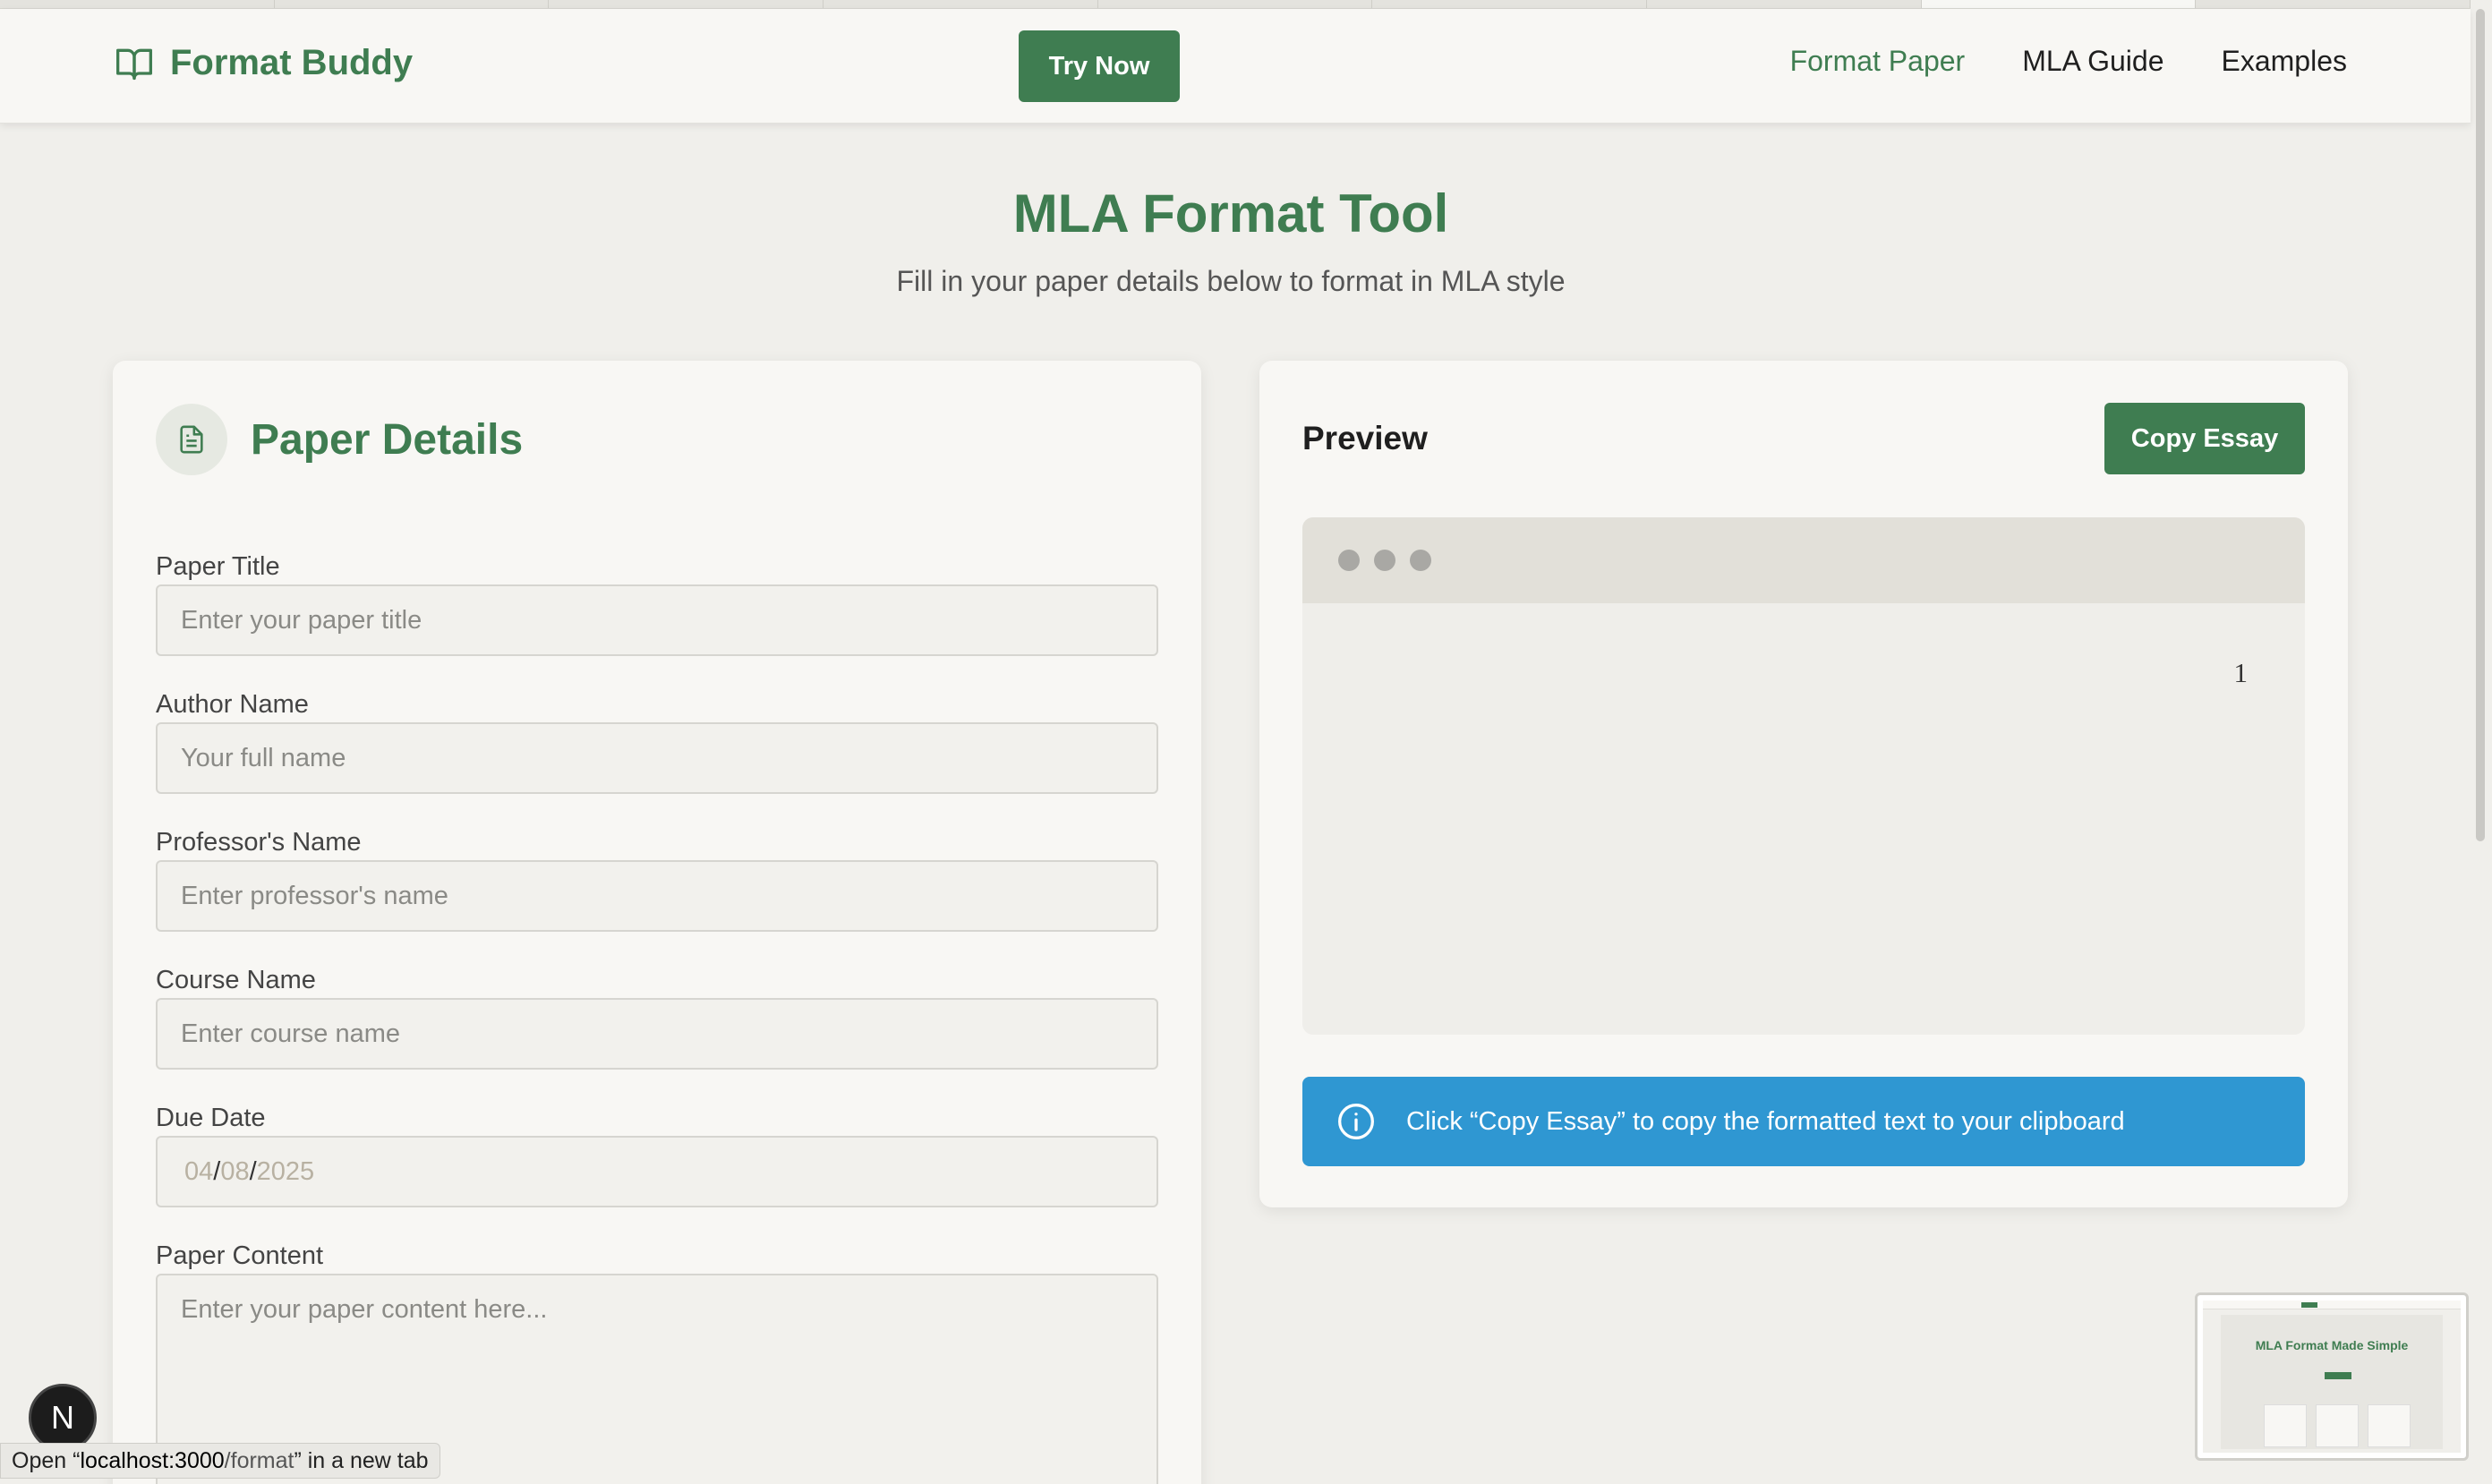  Describe the element at coordinates (198, 1172) in the screenshot. I see `due-date-month: 04` at that location.